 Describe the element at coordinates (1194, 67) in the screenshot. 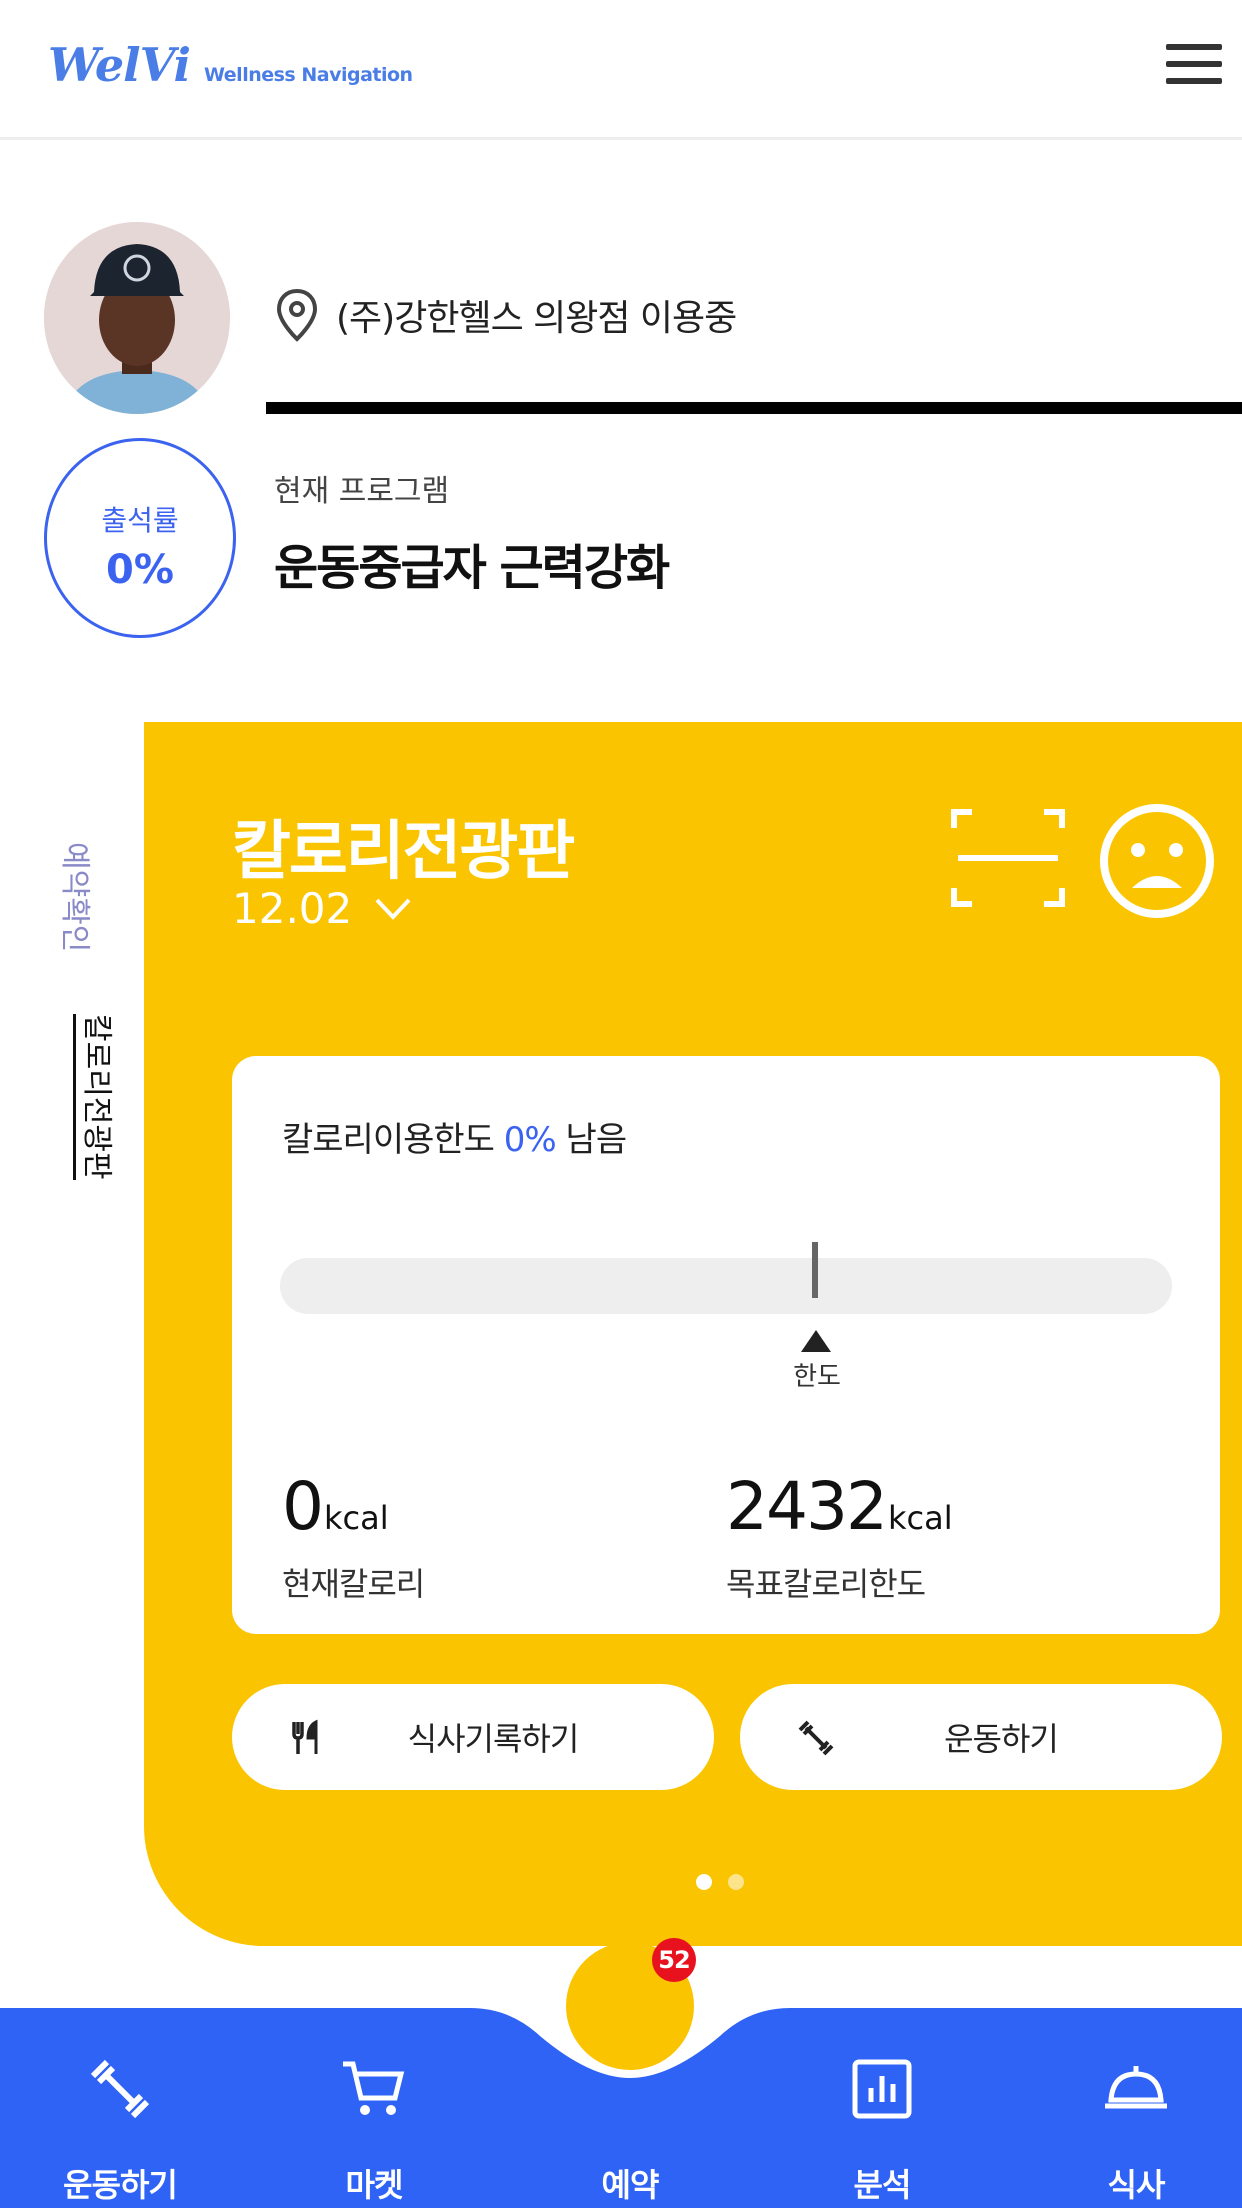

I see `hamburger-menu-icon` at that location.